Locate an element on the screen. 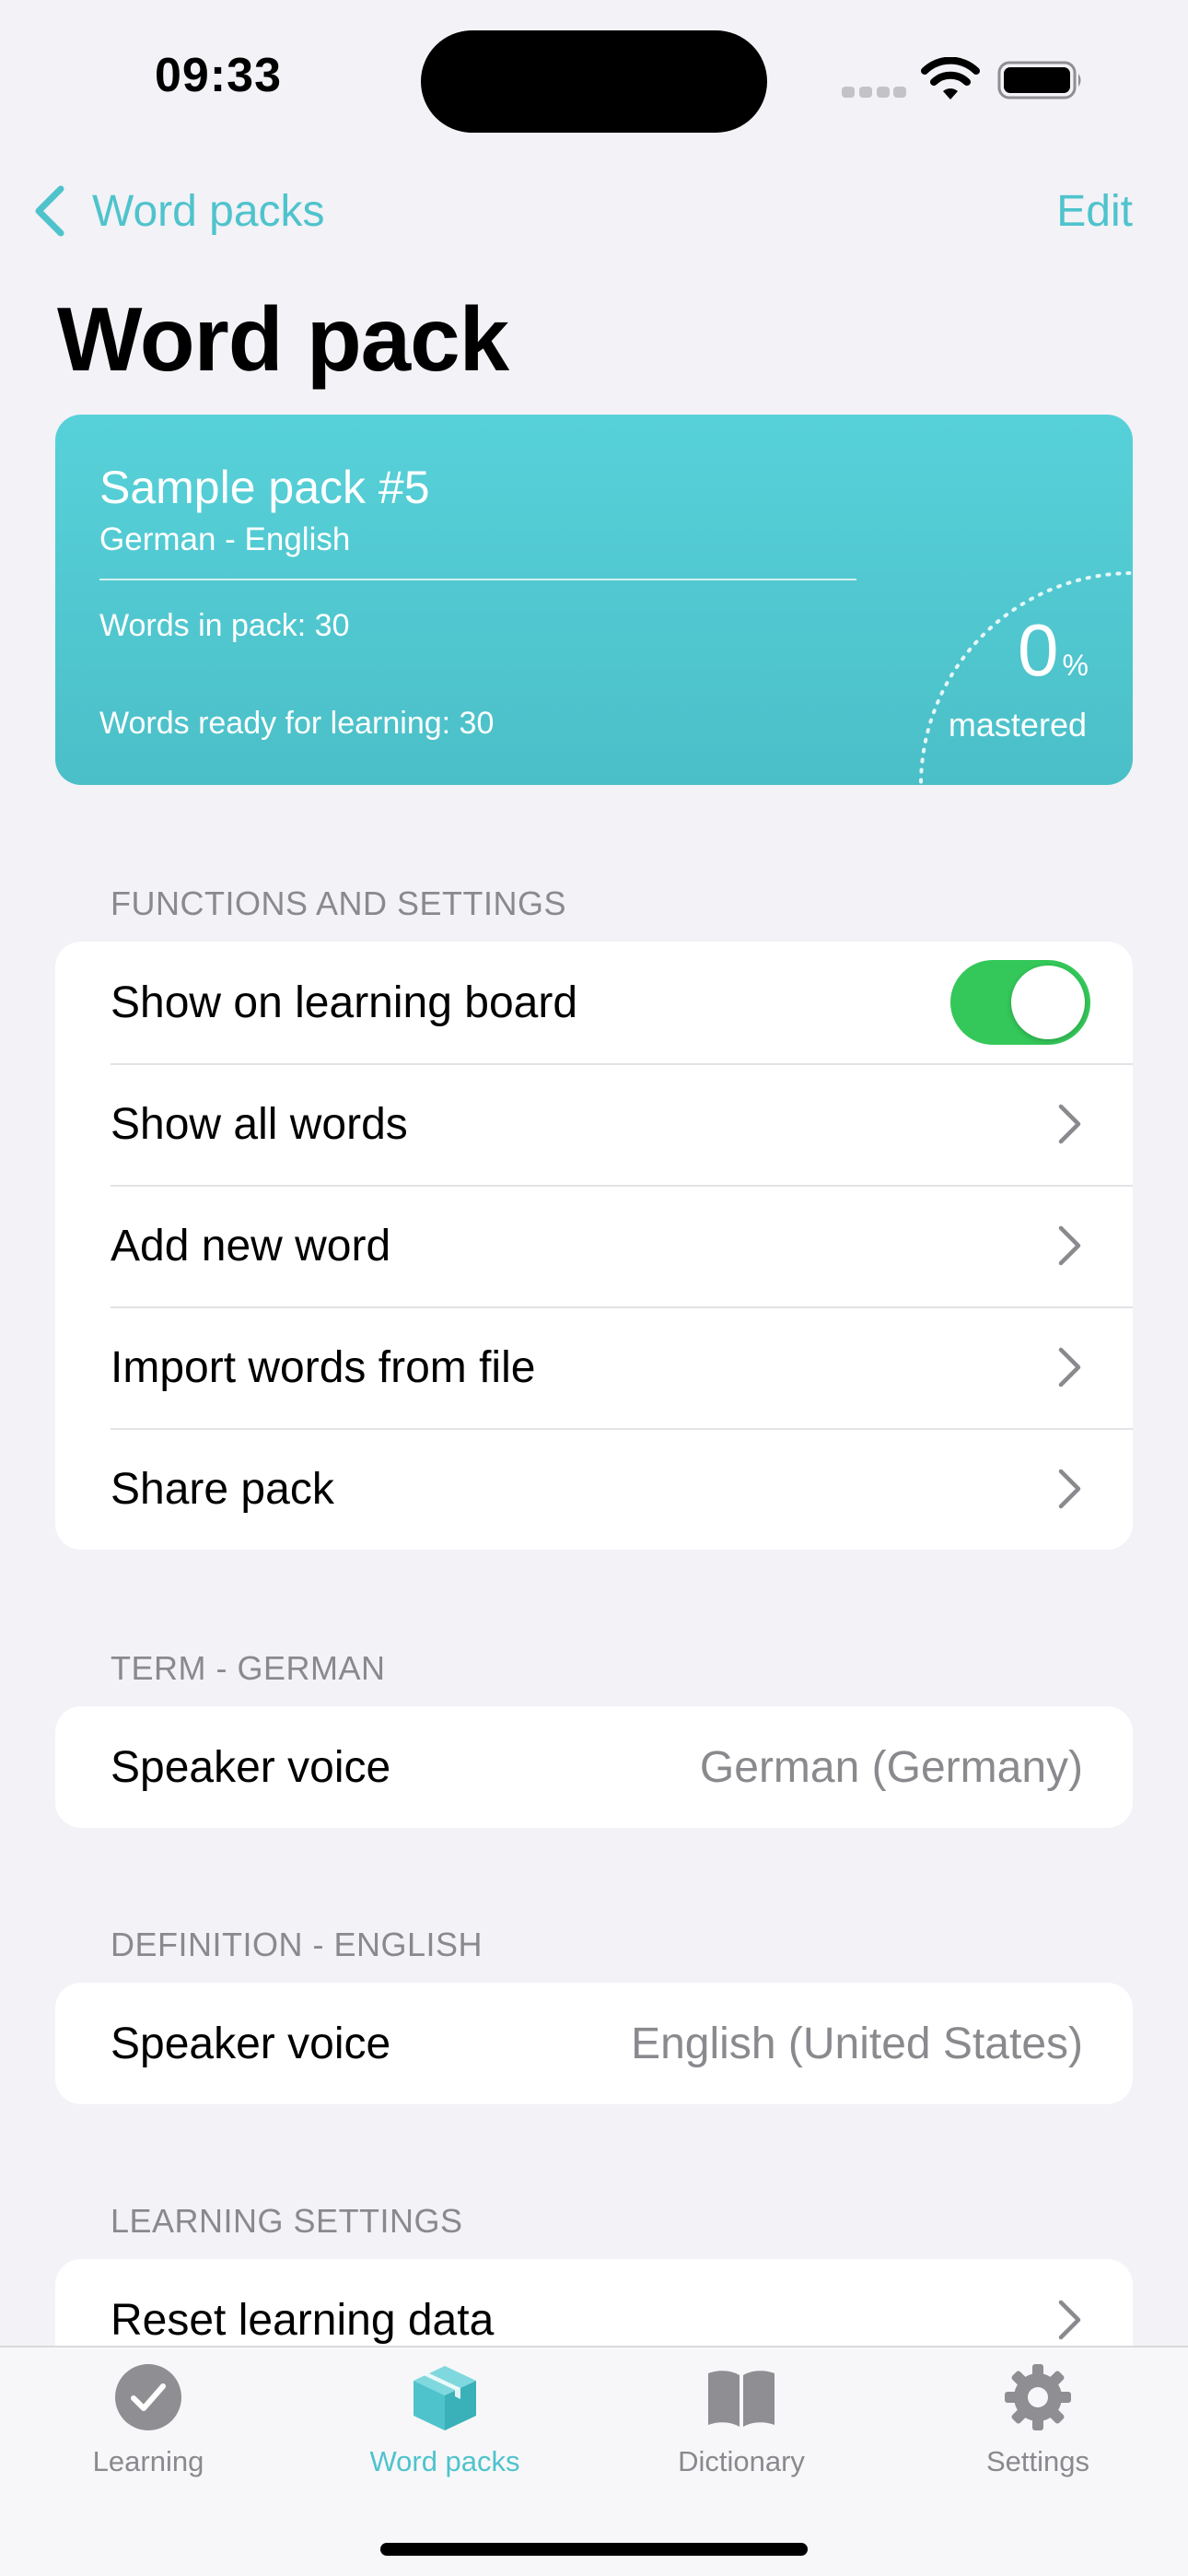 The image size is (1188, 2576). row-label: Reset learning data is located at coordinates (303, 2320).